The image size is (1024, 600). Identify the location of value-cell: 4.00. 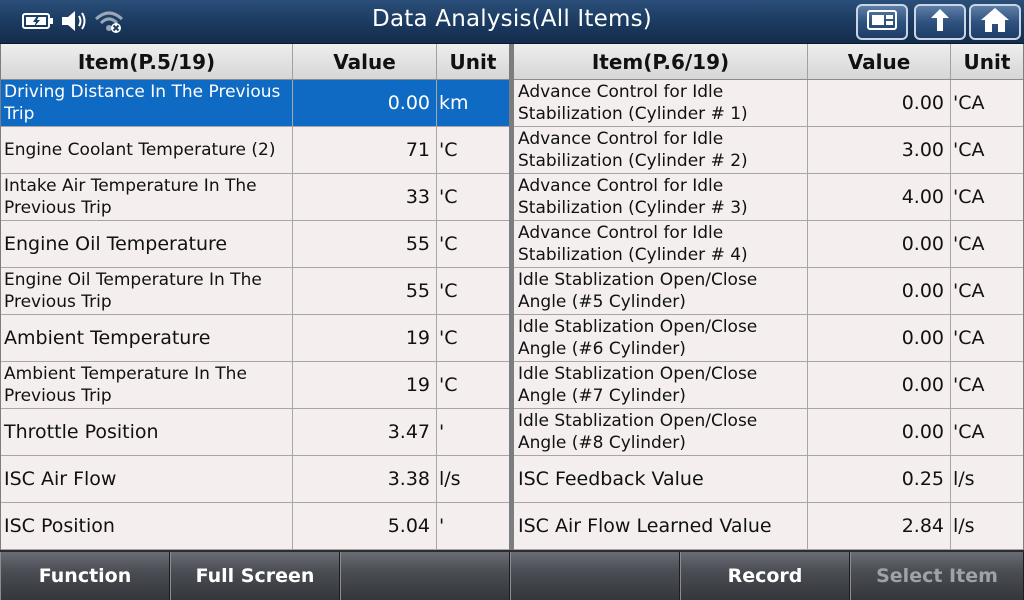
(879, 197).